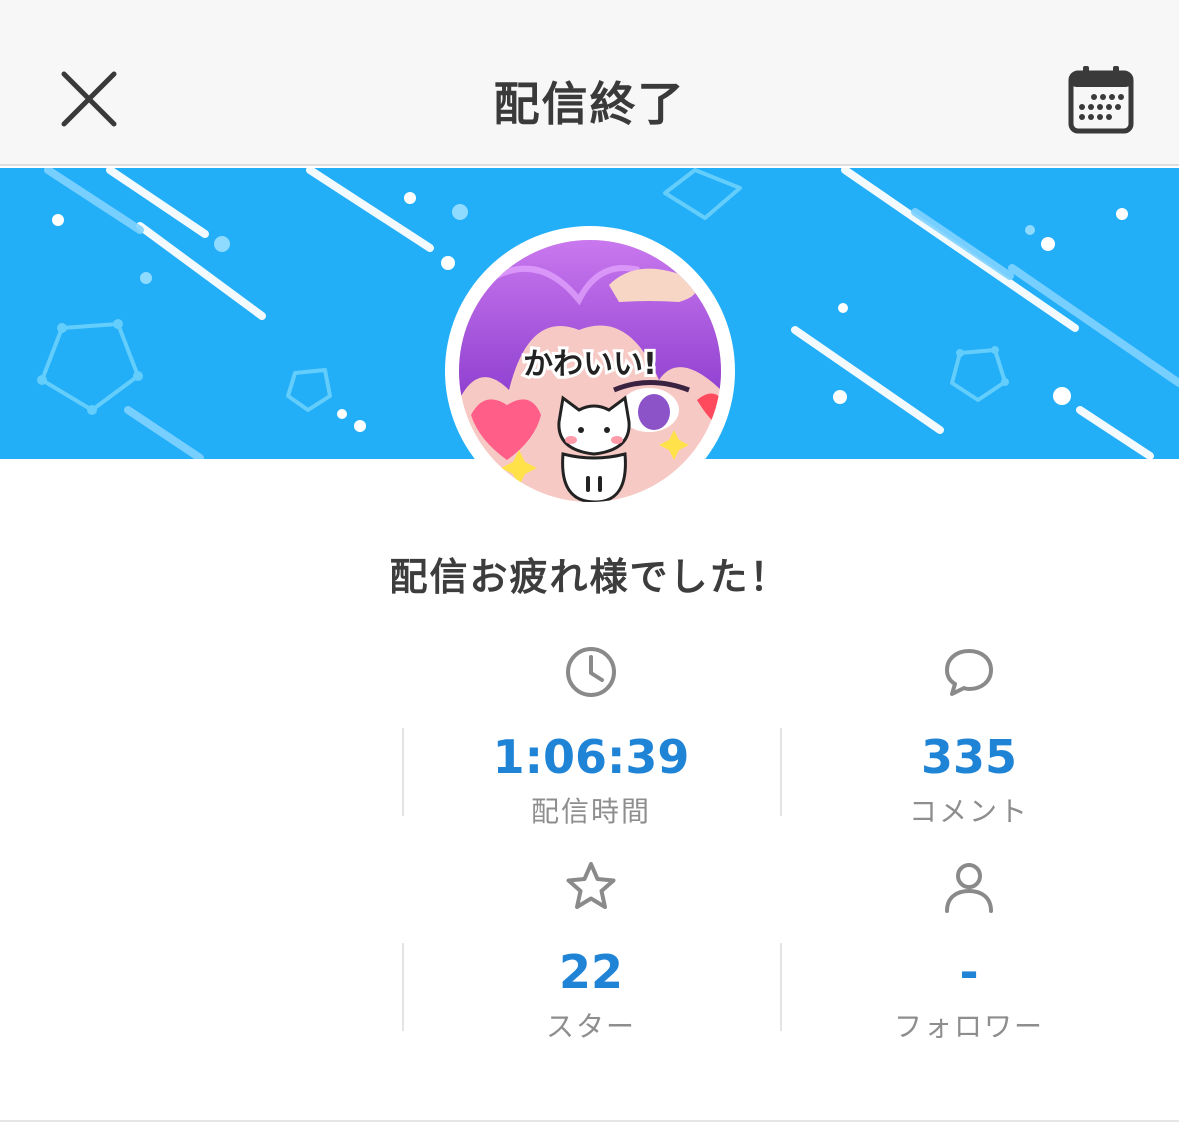  I want to click on calendar-icon, so click(1101, 100).